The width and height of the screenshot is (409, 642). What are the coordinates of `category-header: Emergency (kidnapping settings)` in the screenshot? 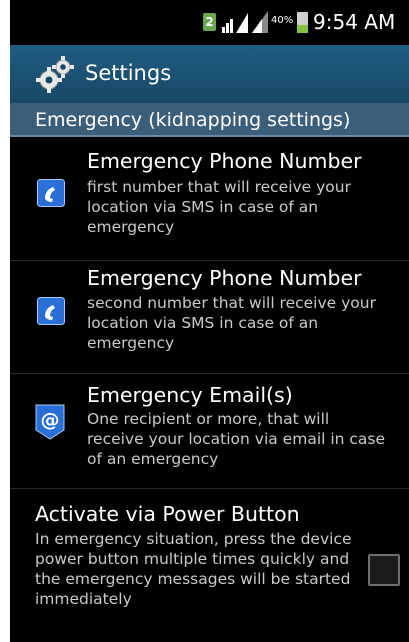 It's located at (209, 120).